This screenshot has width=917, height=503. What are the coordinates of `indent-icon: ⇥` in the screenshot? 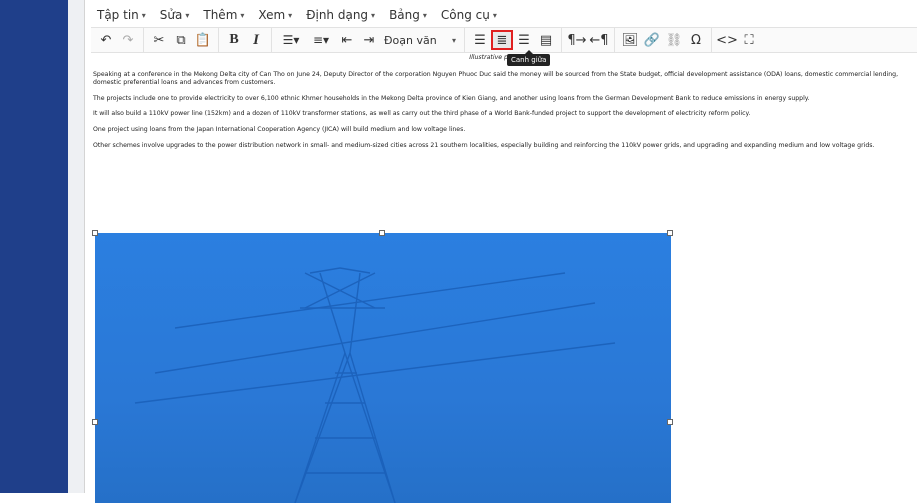 It's located at (369, 40).